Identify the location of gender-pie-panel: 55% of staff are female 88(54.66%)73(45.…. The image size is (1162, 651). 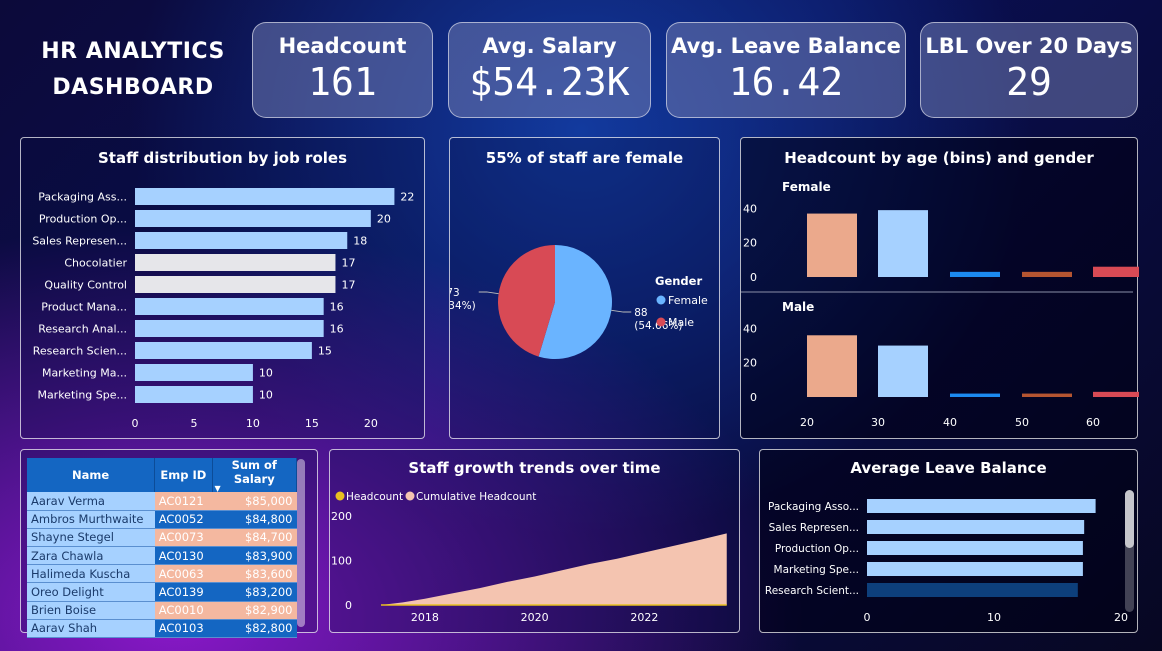
(584, 288).